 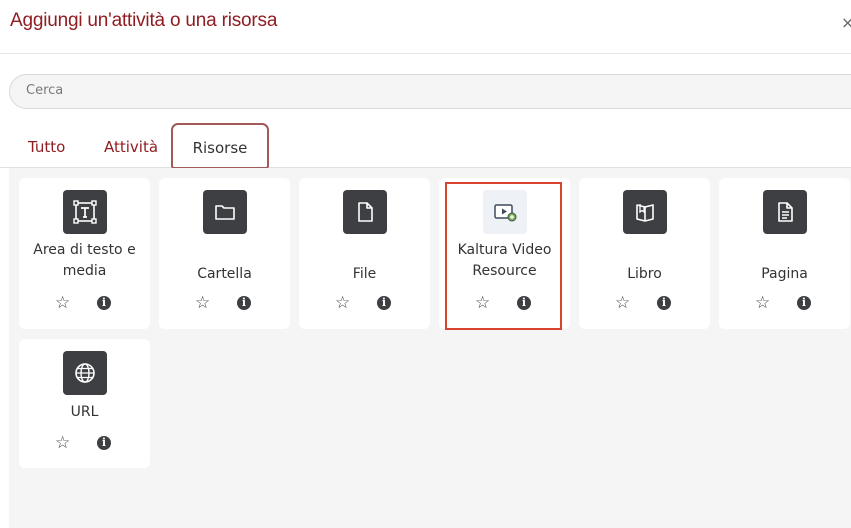 I want to click on resource-card-file: File ☆ i, so click(x=364, y=253).